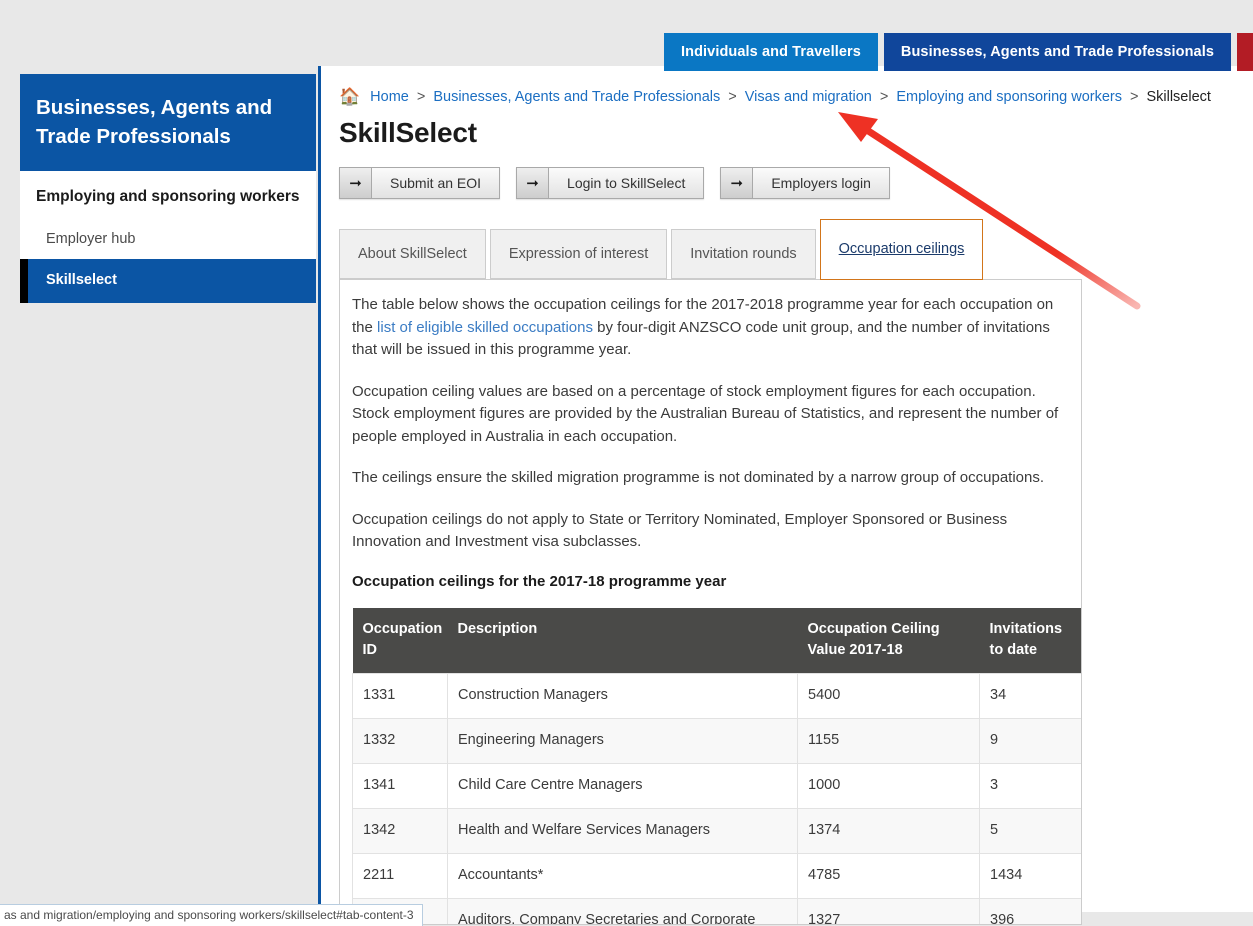 The image size is (1253, 926). What do you see at coordinates (389, 97) in the screenshot?
I see `breadcrumb-item-home: Home` at bounding box center [389, 97].